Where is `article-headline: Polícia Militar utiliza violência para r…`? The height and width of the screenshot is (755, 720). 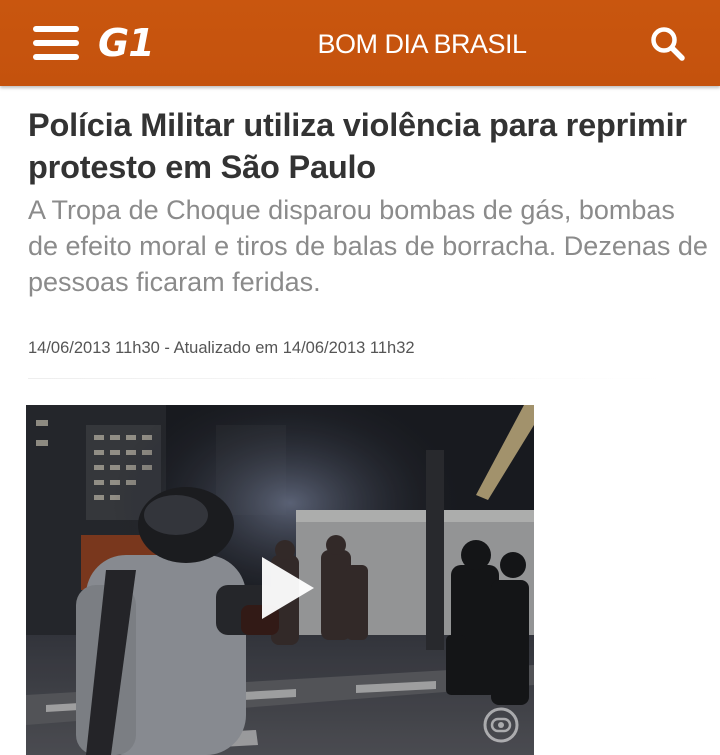 article-headline: Polícia Militar utiliza violência para r… is located at coordinates (357, 146).